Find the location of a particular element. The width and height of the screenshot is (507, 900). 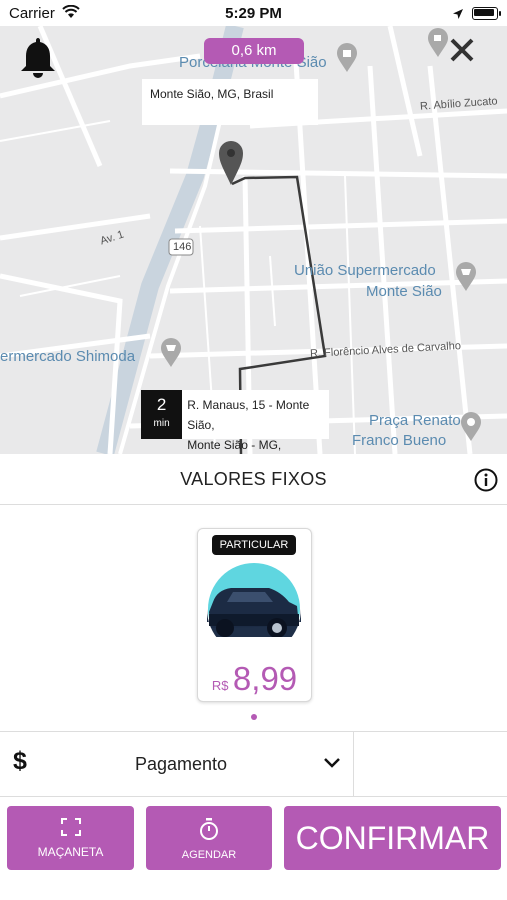

handle-button: MAÇANETA is located at coordinates (70, 838).